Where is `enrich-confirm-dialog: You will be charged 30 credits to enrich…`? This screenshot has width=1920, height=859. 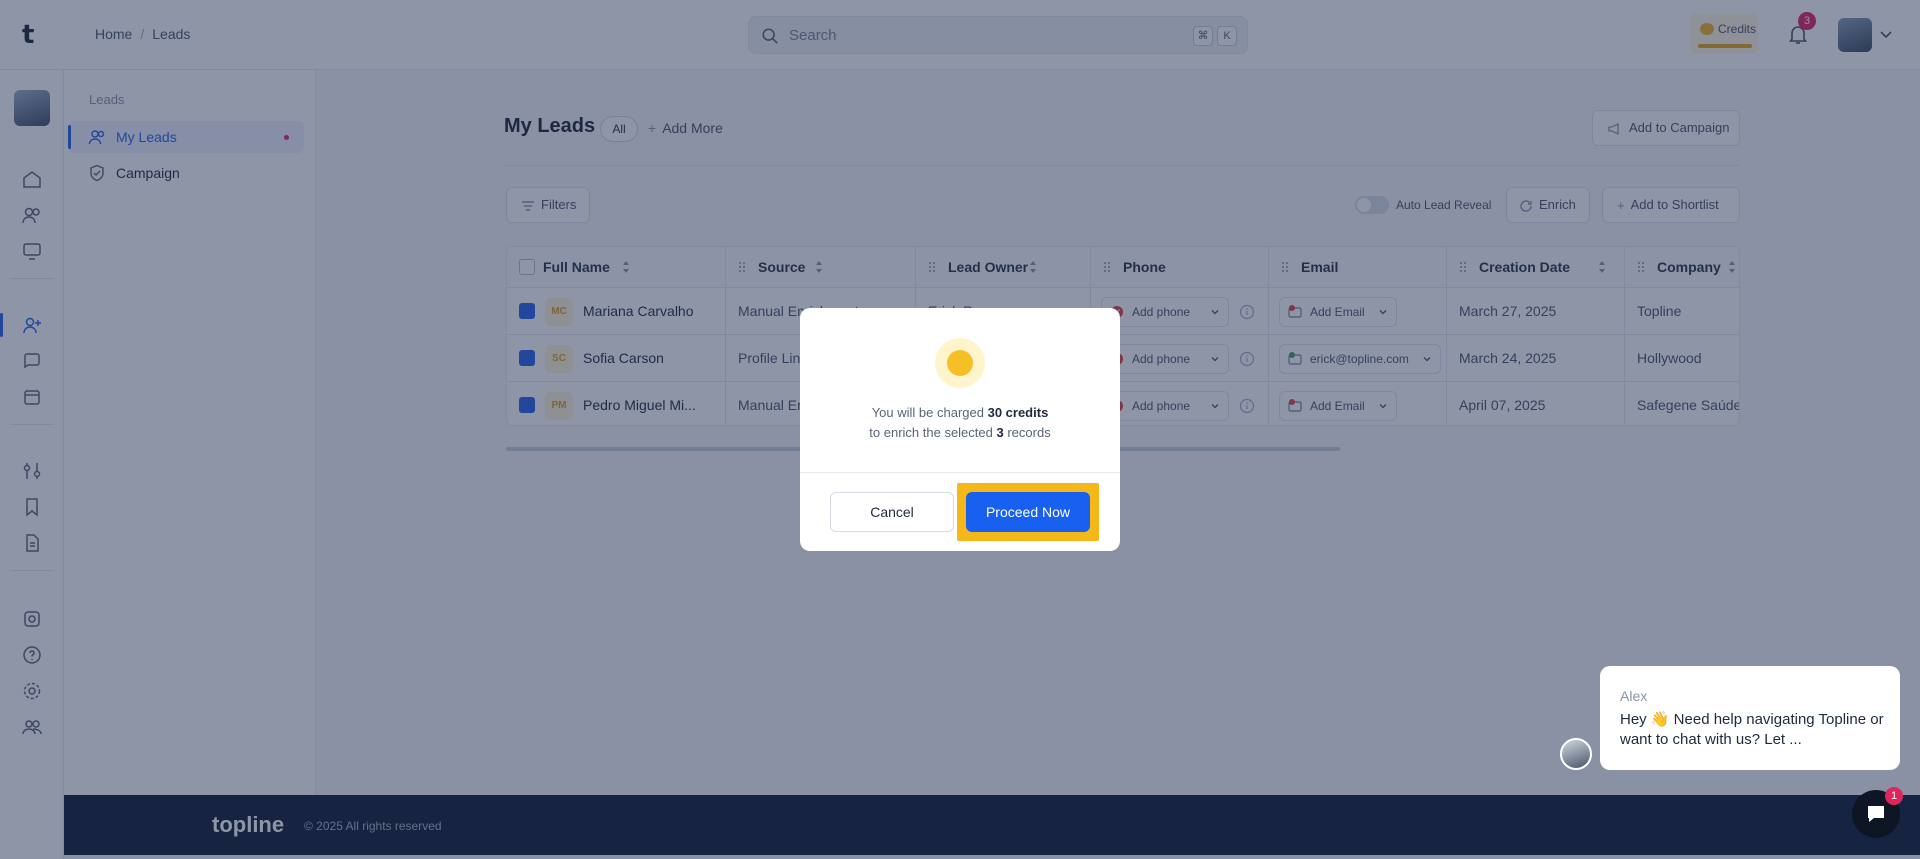 enrich-confirm-dialog: You will be charged 30 credits to enrich… is located at coordinates (960, 429).